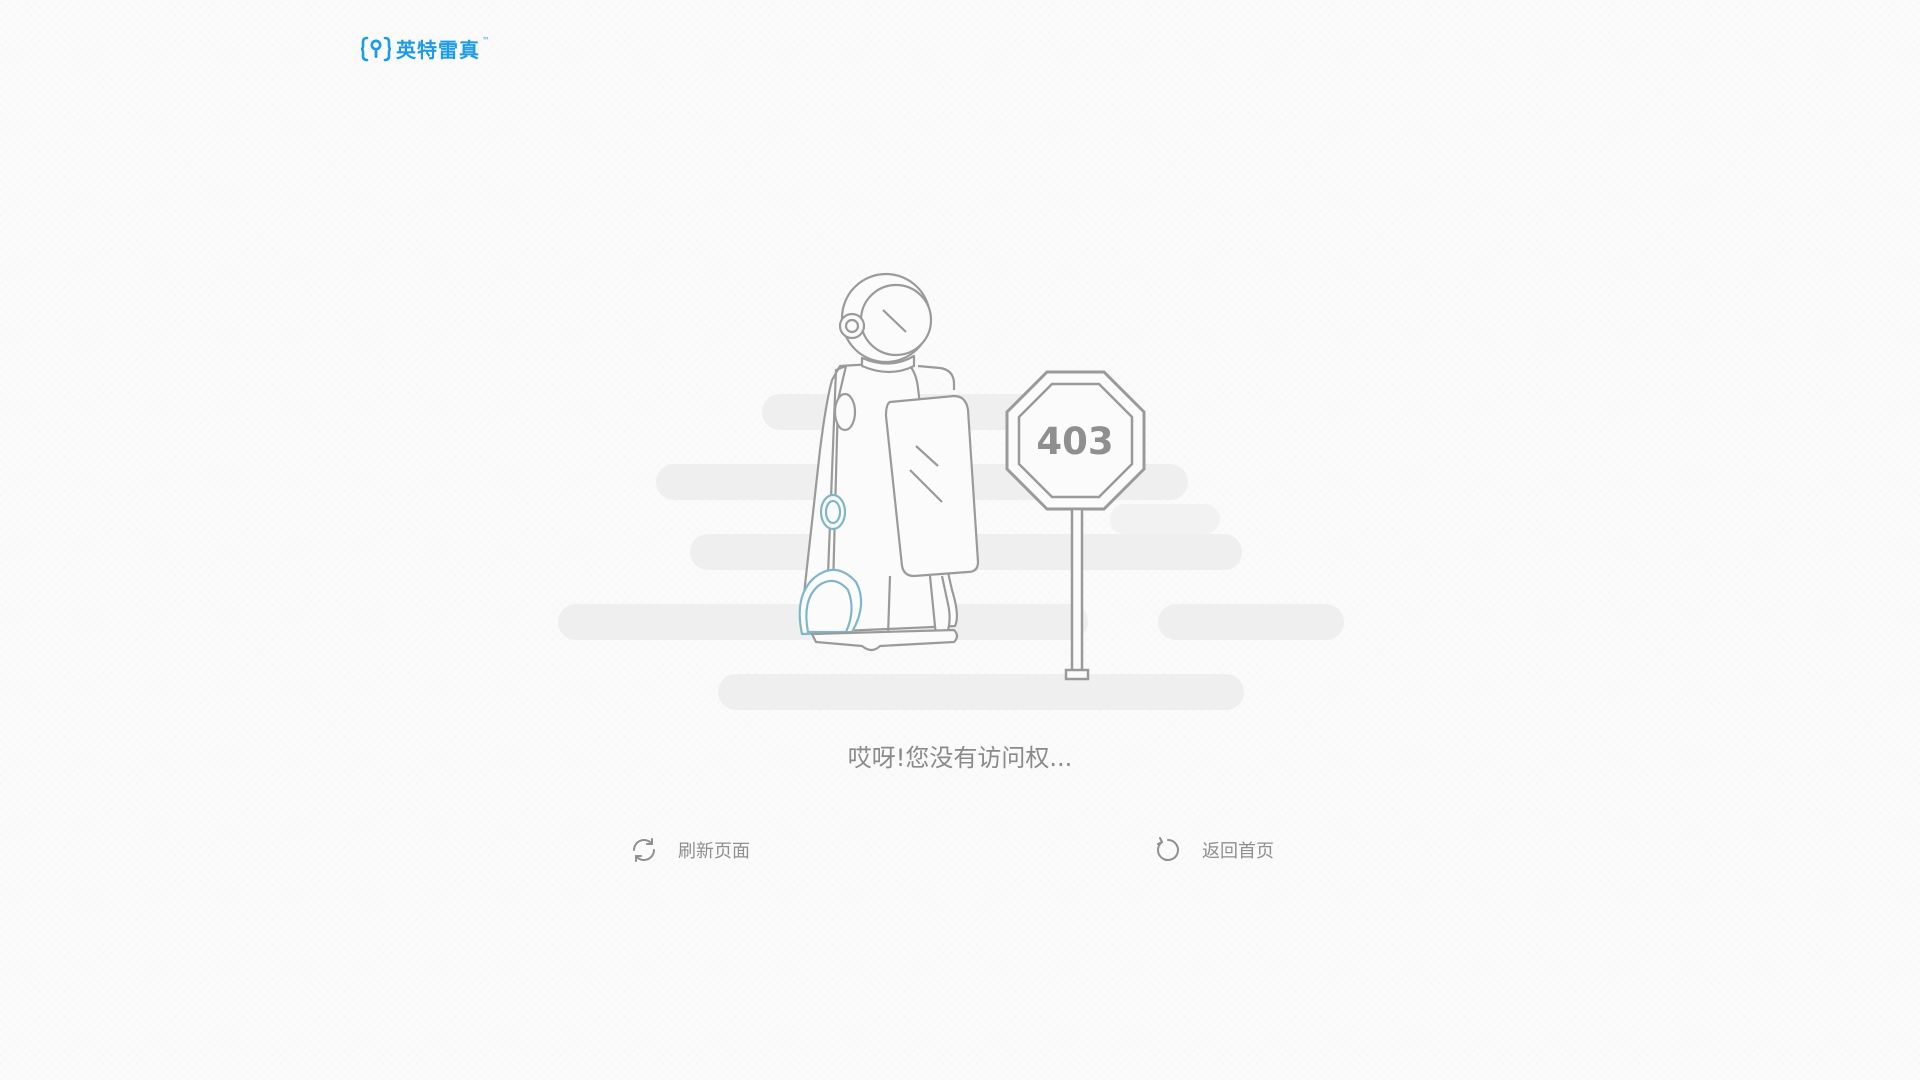 This screenshot has height=1080, width=1920. I want to click on trademark-symbol: ™, so click(486, 40).